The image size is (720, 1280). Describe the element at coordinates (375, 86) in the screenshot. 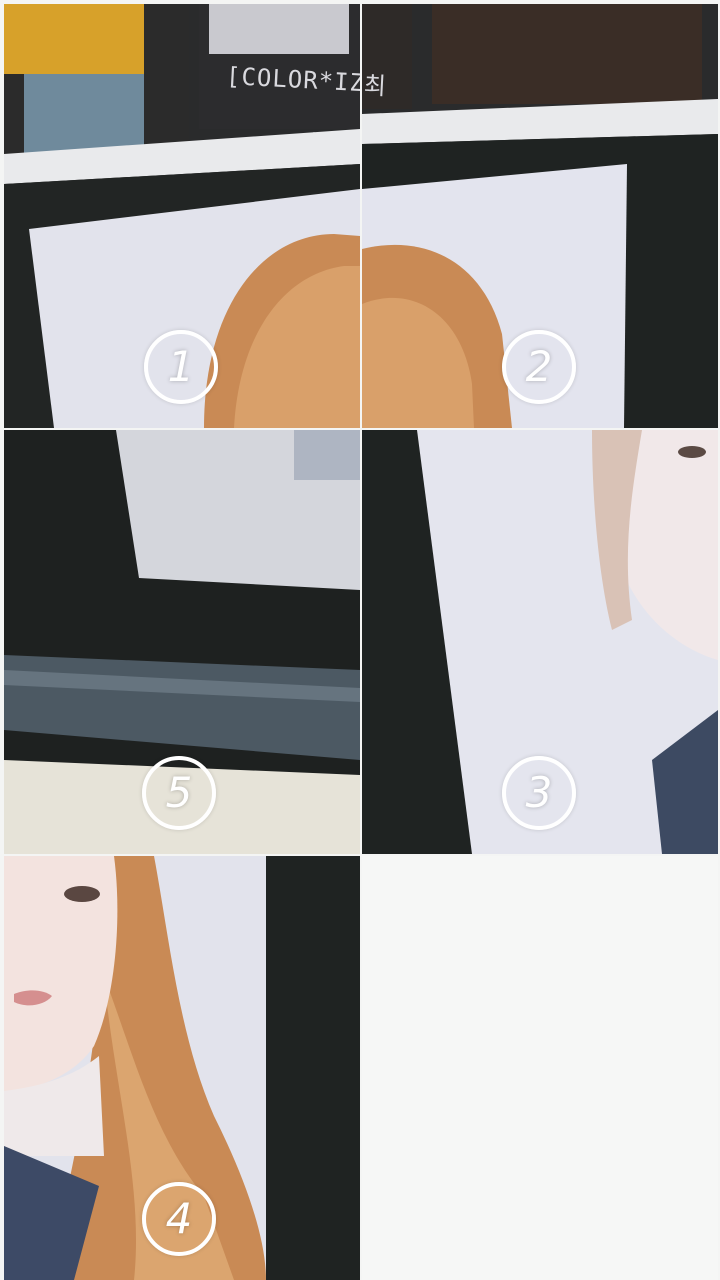

I see `screen-caption-right: 최` at that location.